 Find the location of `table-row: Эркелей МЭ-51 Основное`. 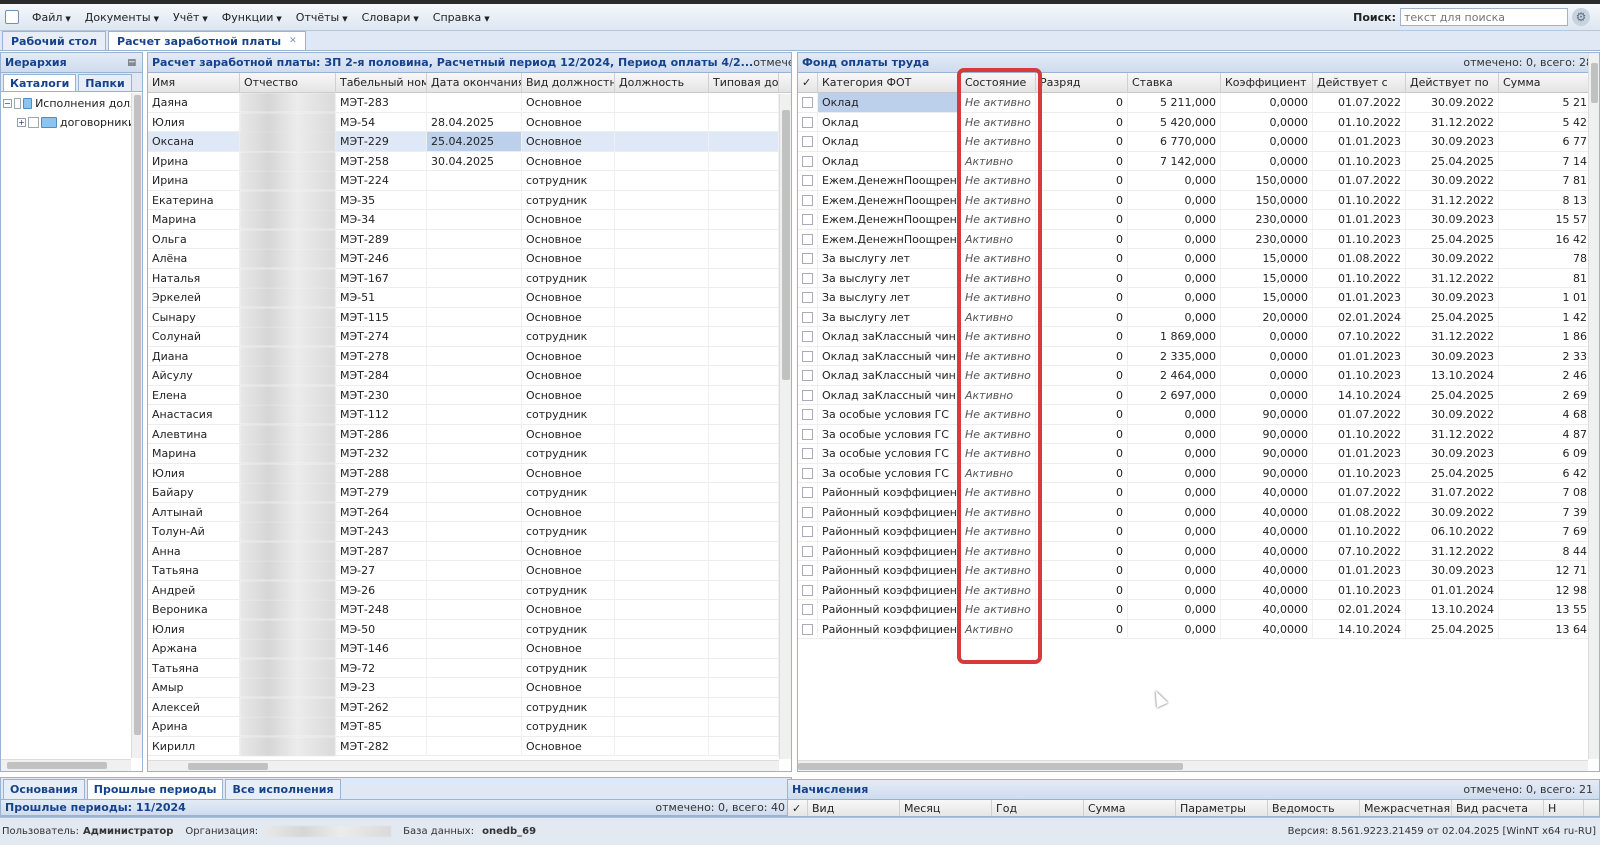

table-row: Эркелей МЭ-51 Основное is located at coordinates (469, 298).